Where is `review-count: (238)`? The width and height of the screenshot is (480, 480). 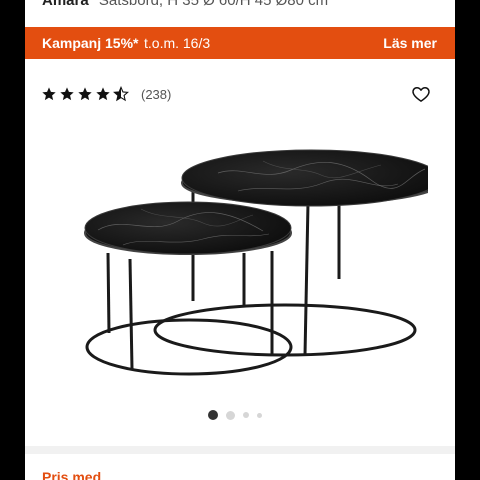 review-count: (238) is located at coordinates (156, 94).